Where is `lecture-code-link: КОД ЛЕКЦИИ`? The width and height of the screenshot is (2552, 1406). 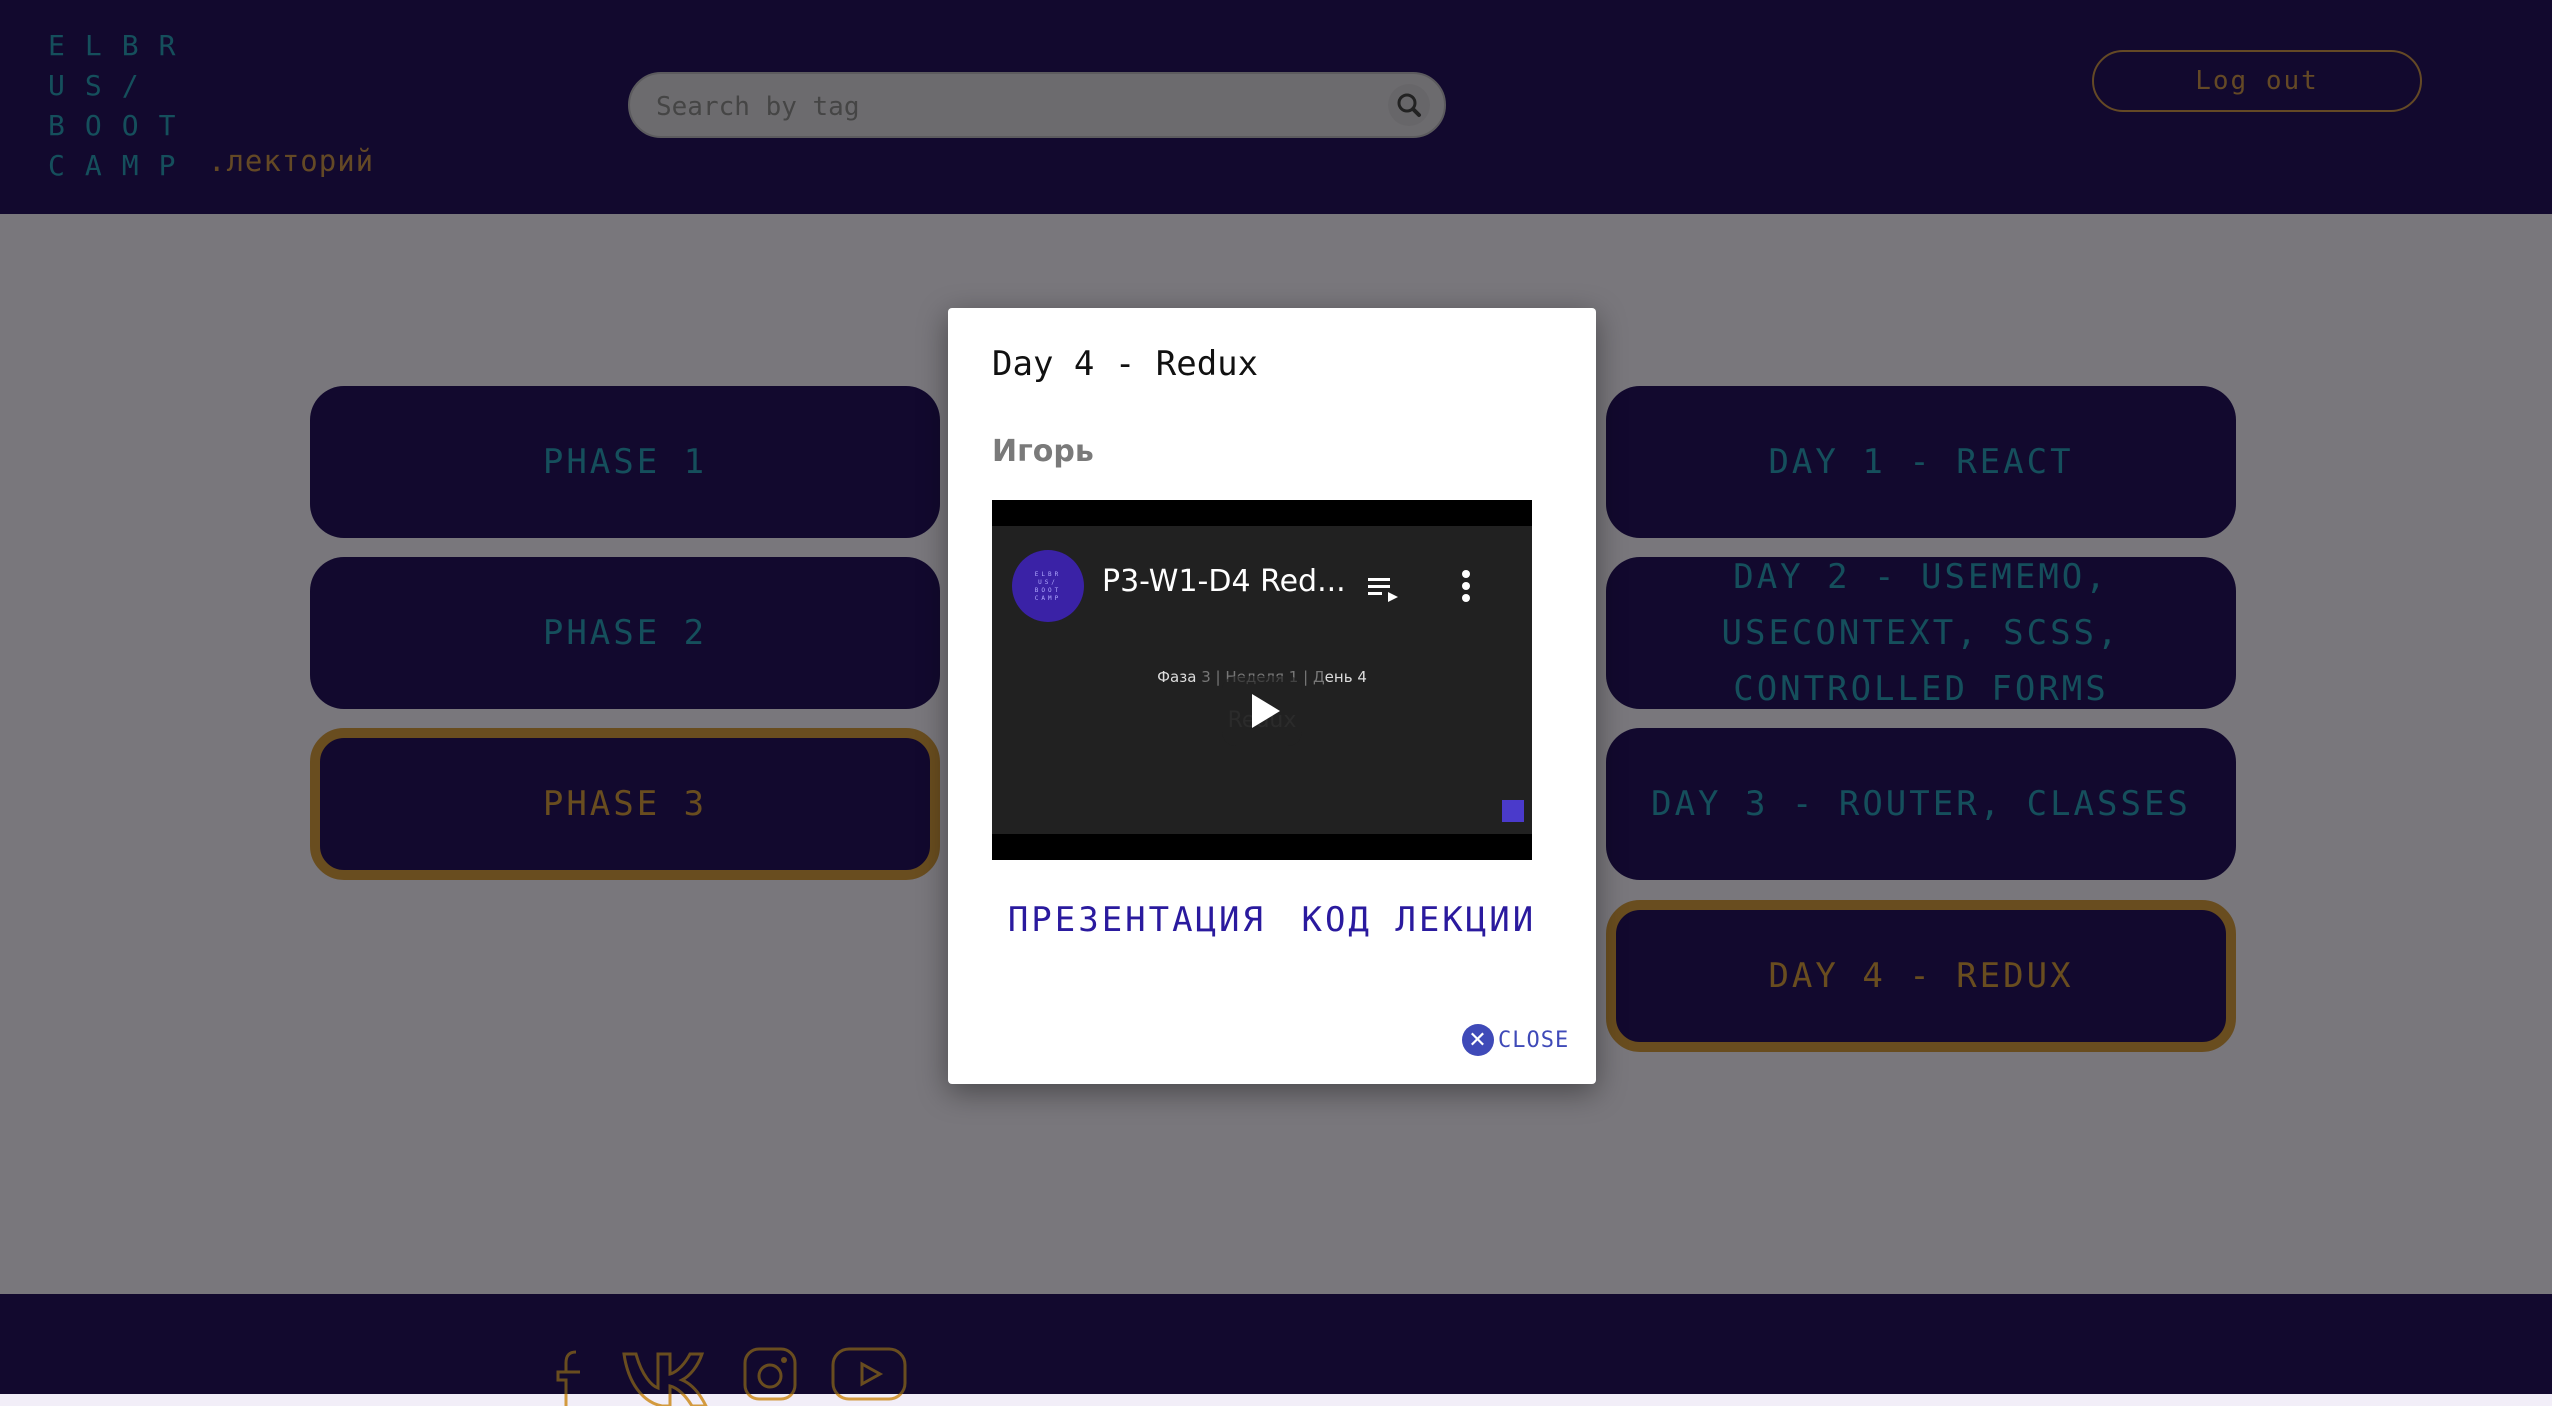
lecture-code-link: КОД ЛЕКЦИИ is located at coordinates (1418, 920).